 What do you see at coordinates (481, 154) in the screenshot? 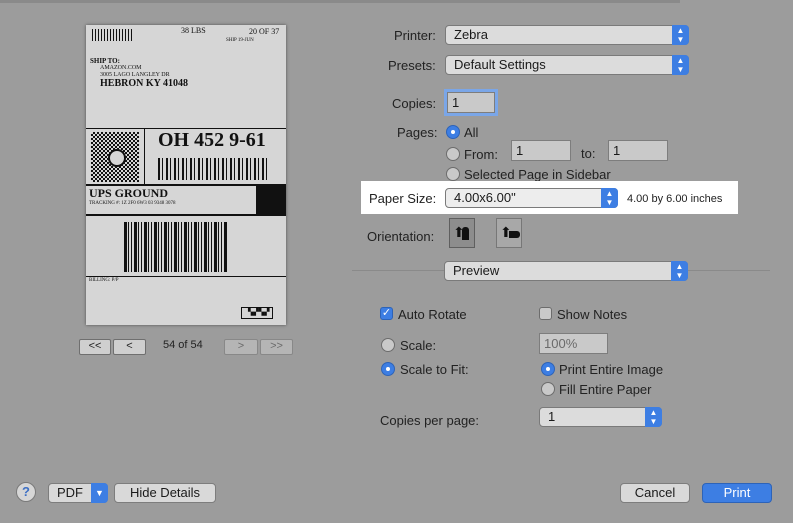
I see `pages-from-label: From:` at bounding box center [481, 154].